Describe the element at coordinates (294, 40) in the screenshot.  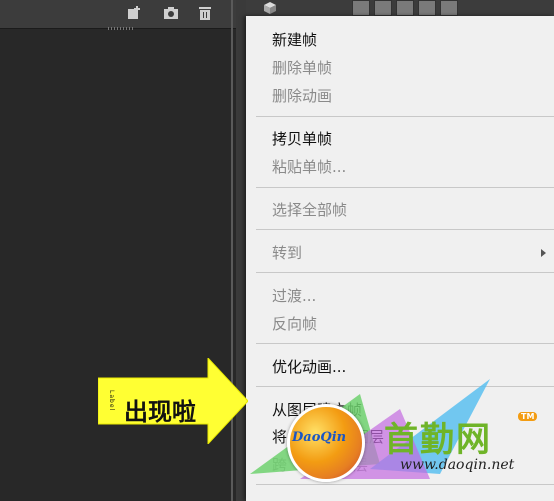
I see `menu-item-new-frame: 新建帧` at that location.